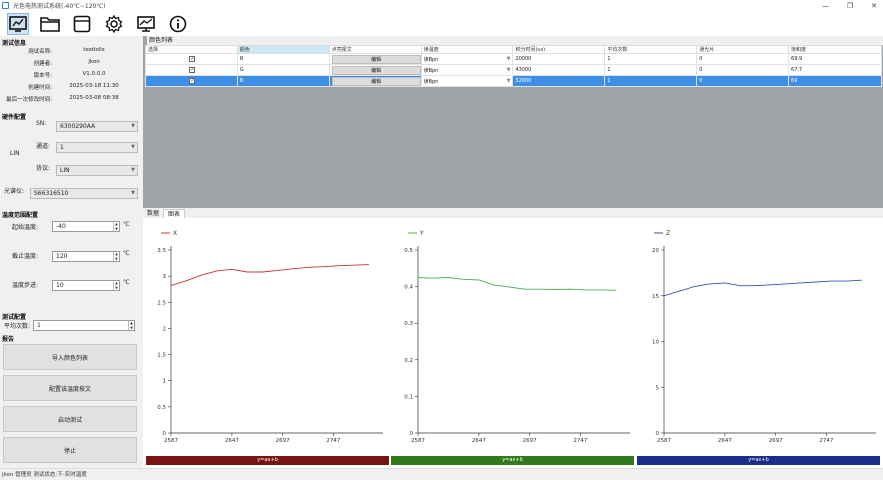  What do you see at coordinates (191, 49) in the screenshot?
I see `column-header: 选择` at bounding box center [191, 49].